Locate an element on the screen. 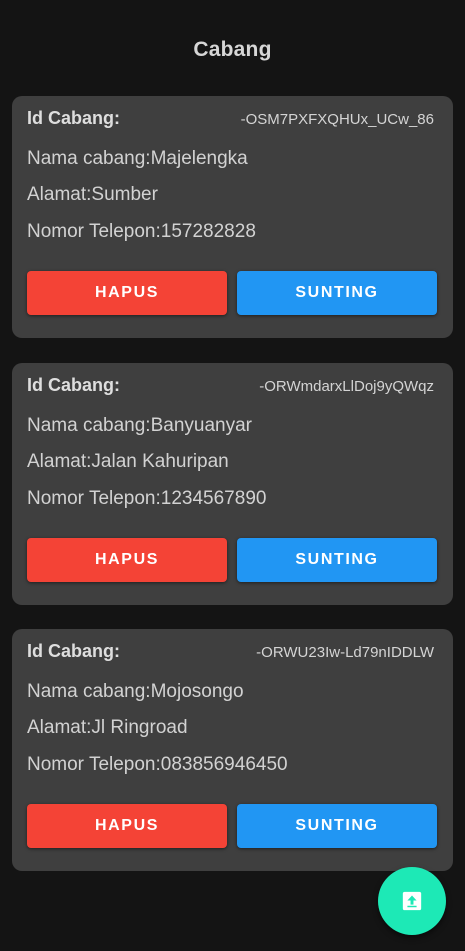 The image size is (465, 951). branch-address: Alamat:Jalan Kahuripan is located at coordinates (128, 461).